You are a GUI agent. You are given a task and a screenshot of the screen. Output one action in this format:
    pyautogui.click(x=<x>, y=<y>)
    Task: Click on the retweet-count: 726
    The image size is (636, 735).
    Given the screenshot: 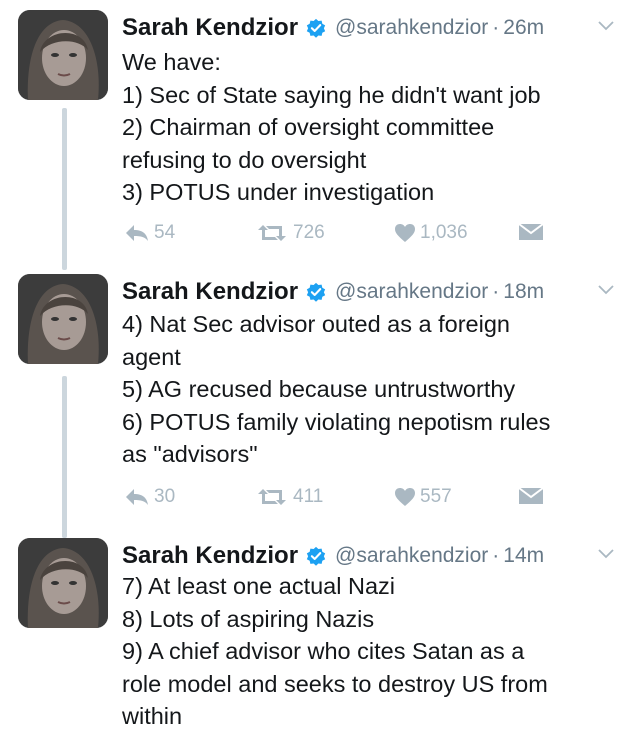 What is the action you would take?
    pyautogui.click(x=309, y=232)
    